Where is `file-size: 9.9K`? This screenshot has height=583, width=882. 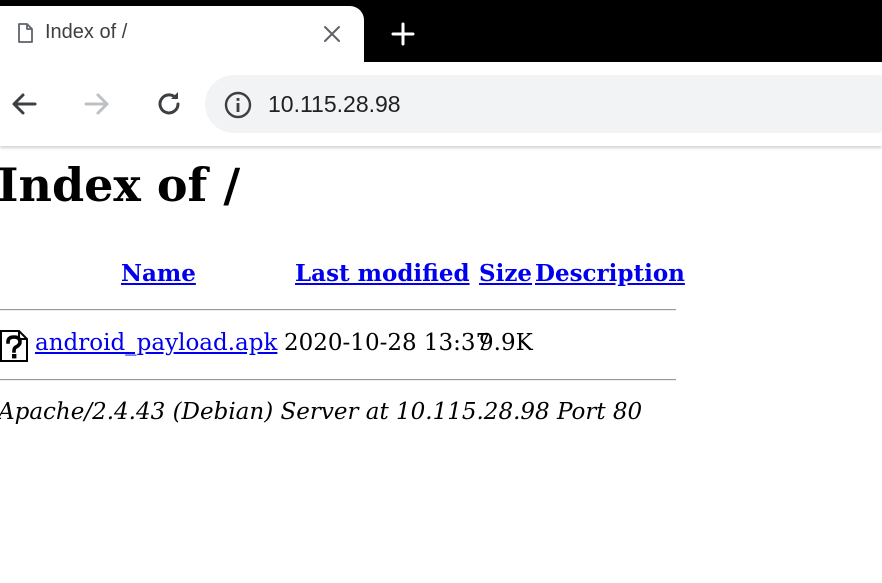 file-size: 9.9K is located at coordinates (506, 343).